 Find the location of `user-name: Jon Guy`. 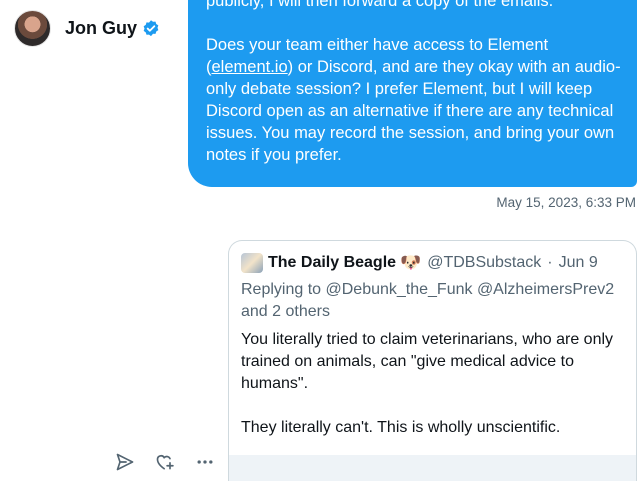

user-name: Jon Guy is located at coordinates (101, 28).